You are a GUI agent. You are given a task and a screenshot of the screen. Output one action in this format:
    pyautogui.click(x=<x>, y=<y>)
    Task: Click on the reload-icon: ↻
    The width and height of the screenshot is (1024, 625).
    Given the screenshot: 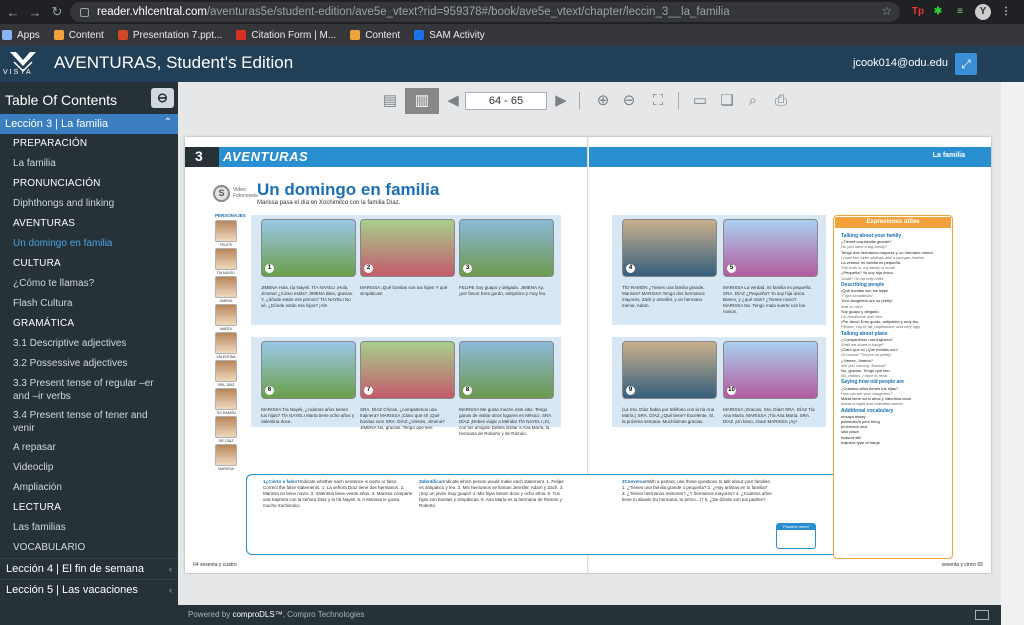 What is the action you would take?
    pyautogui.click(x=57, y=12)
    